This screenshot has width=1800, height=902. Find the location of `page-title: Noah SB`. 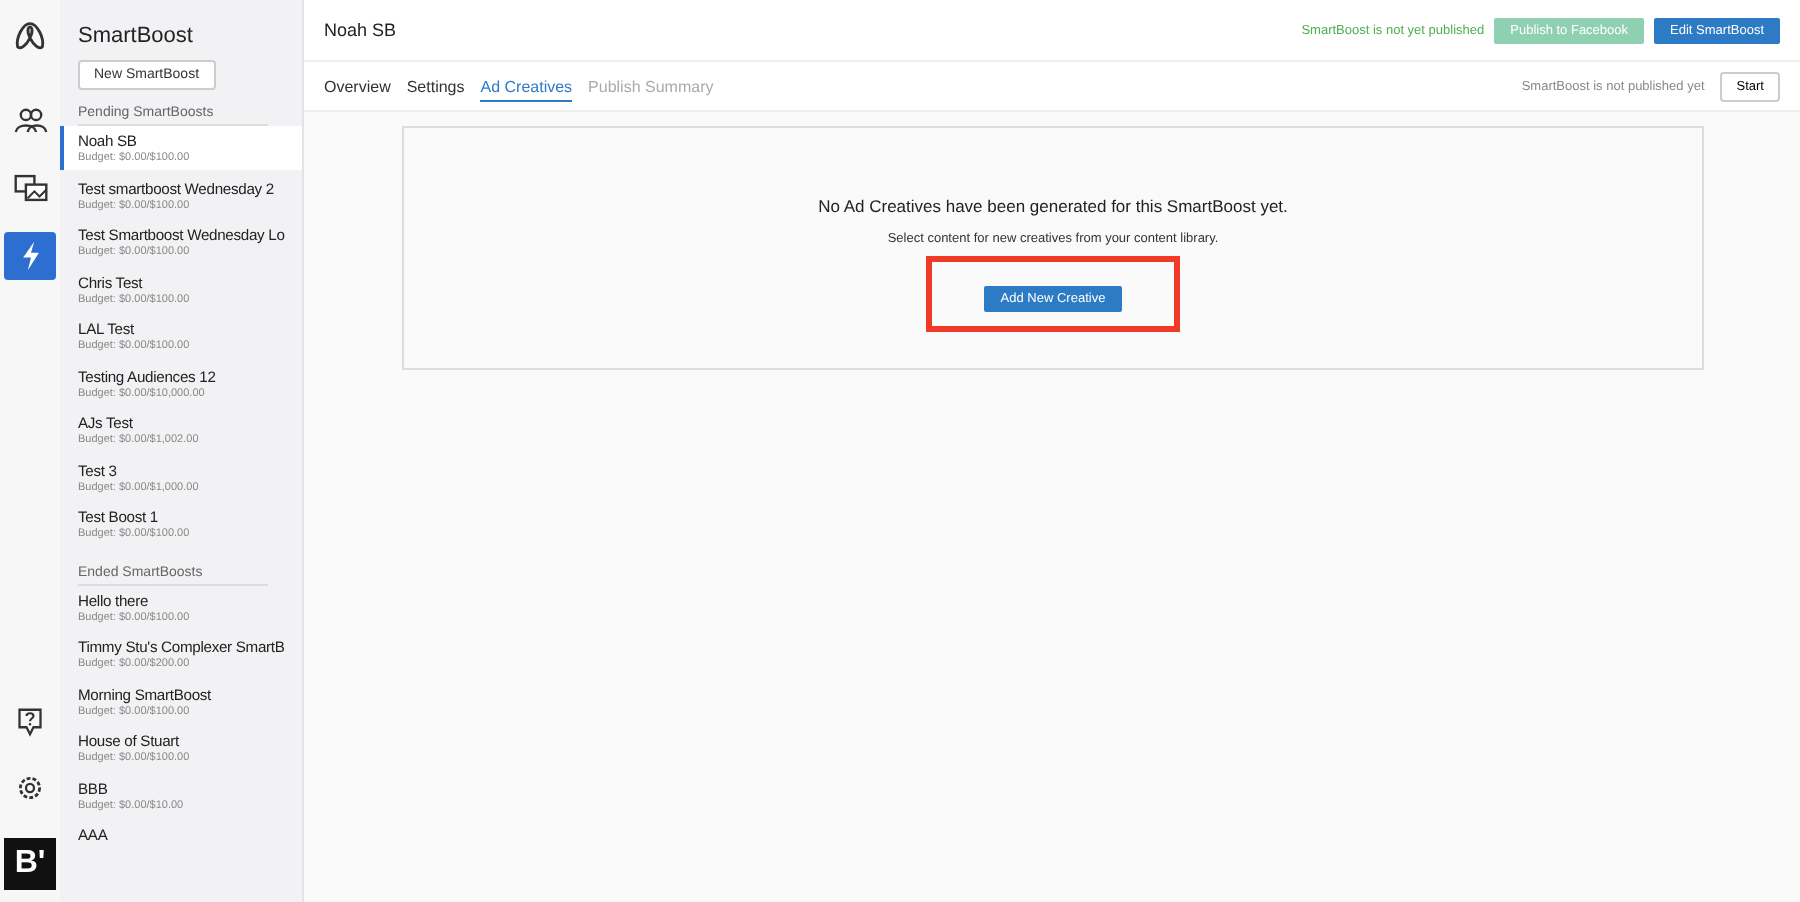

page-title: Noah SB is located at coordinates (361, 30).